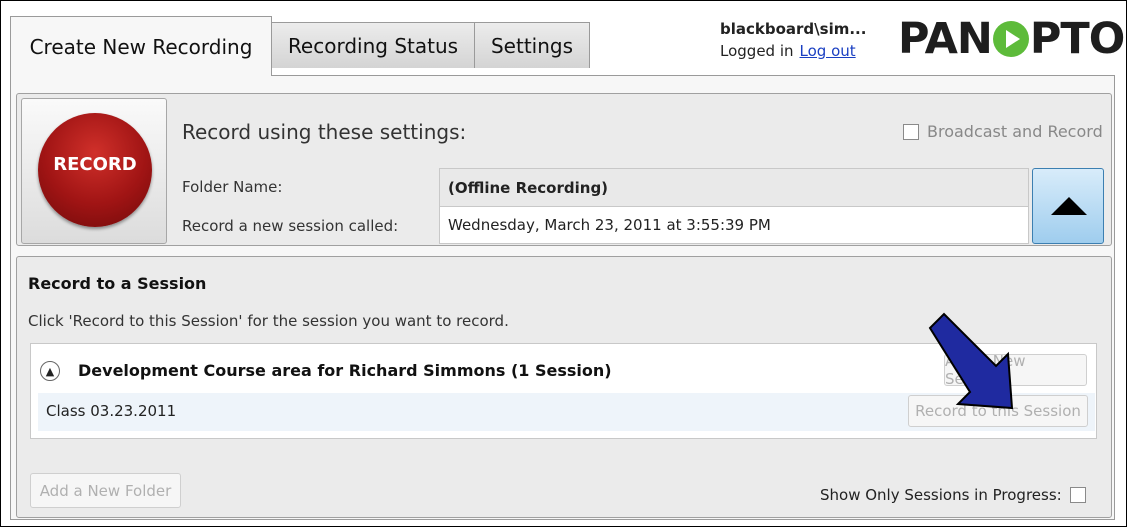 The height and width of the screenshot is (527, 1127). I want to click on section-title: Record to a Session, so click(117, 283).